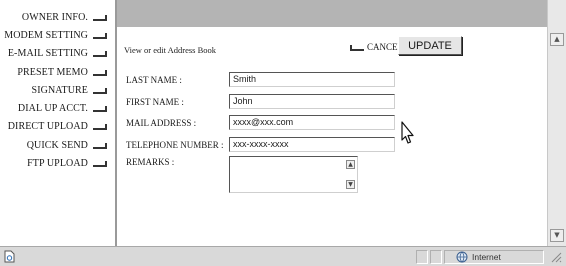 Image resolution: width=566 pixels, height=266 pixels. What do you see at coordinates (556, 123) in the screenshot?
I see `window-scrollbar: ▲ ▼` at bounding box center [556, 123].